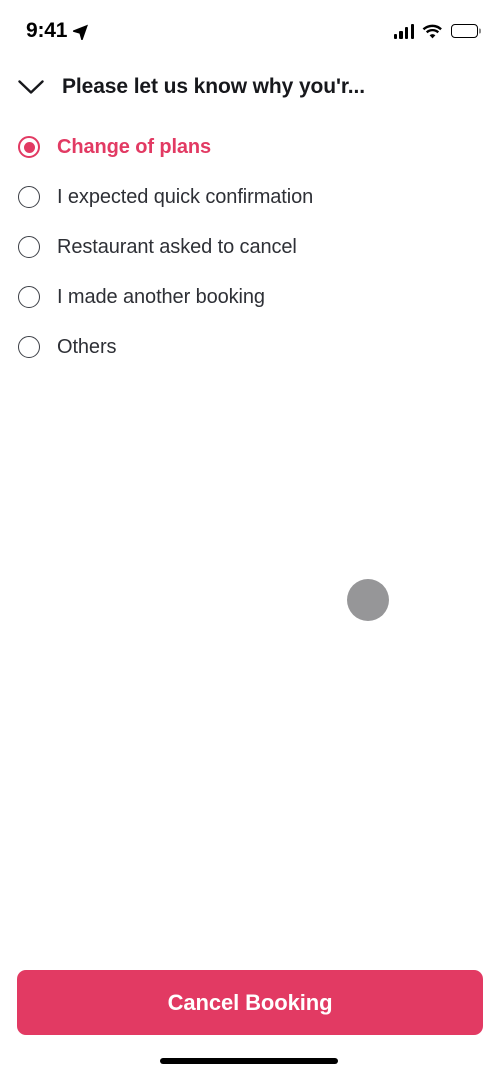  I want to click on option-label: I made another booking, so click(161, 296).